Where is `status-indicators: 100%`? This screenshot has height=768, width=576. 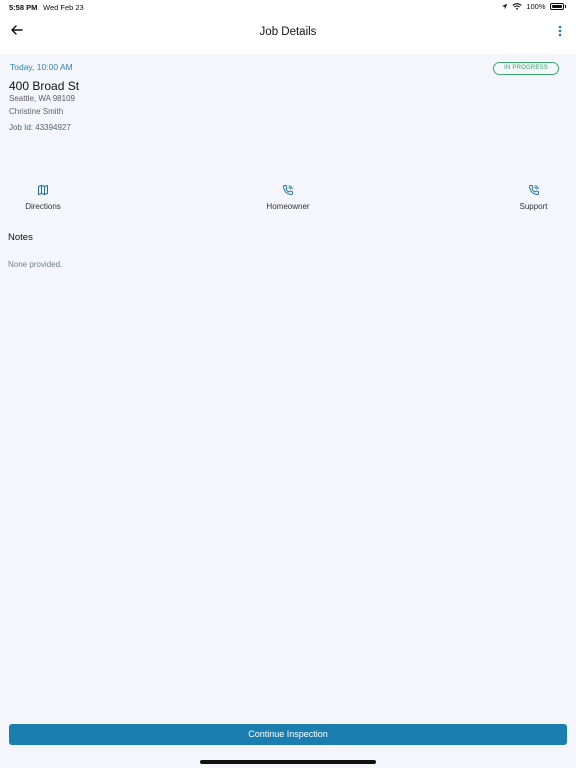
status-indicators: 100% is located at coordinates (533, 6).